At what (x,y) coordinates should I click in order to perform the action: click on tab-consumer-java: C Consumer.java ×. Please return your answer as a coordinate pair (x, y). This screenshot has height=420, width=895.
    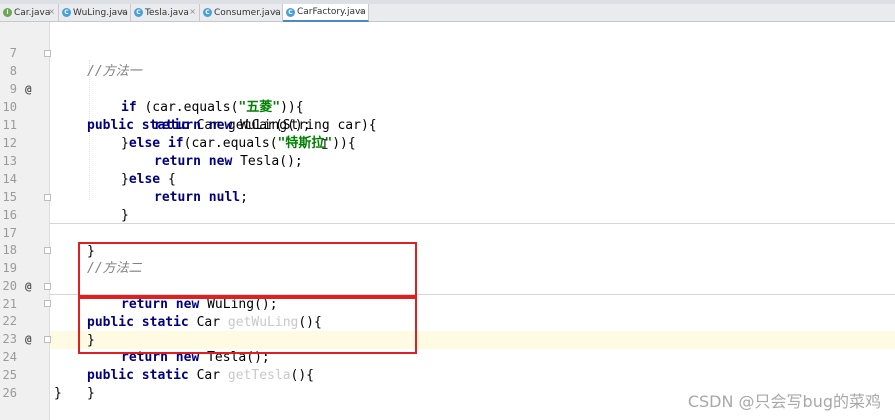
    Looking at the image, I should click on (241, 12).